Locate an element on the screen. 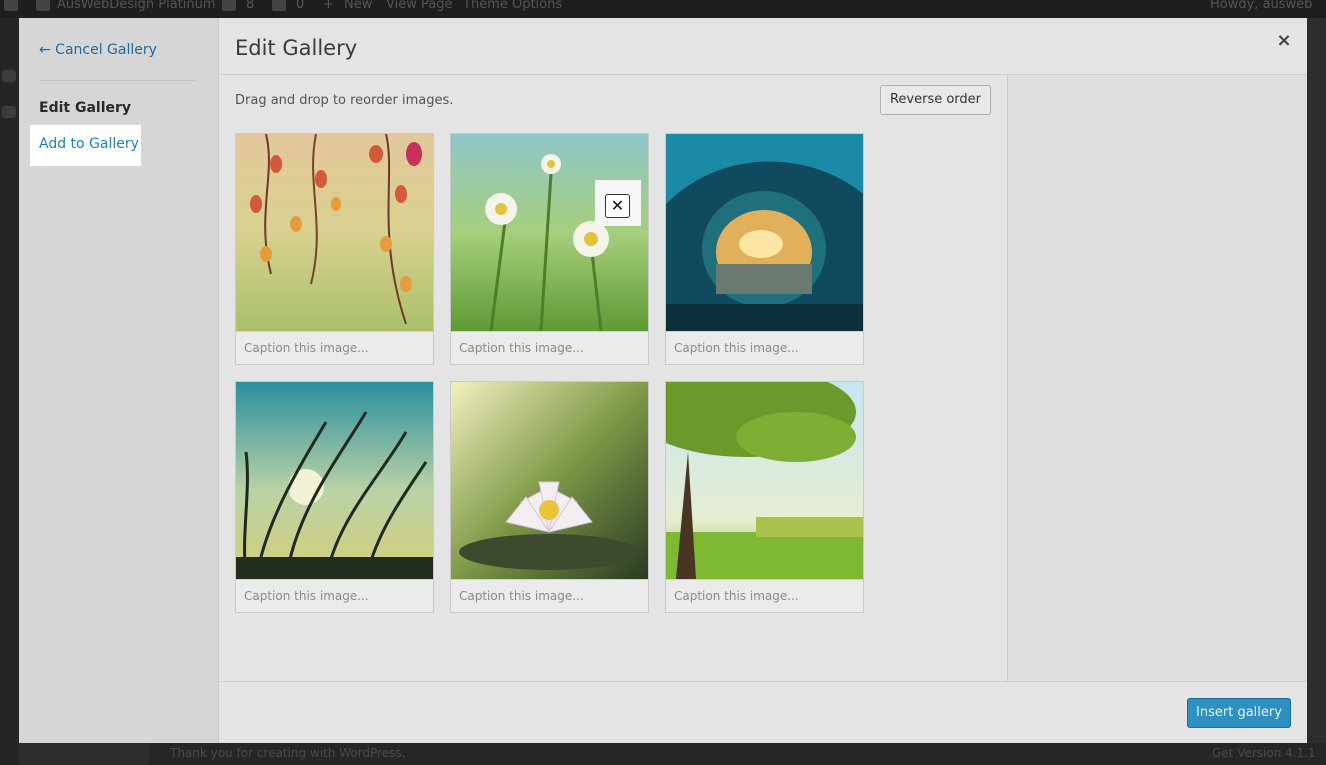 This screenshot has height=765, width=1326. plus-icon: + is located at coordinates (328, 6).